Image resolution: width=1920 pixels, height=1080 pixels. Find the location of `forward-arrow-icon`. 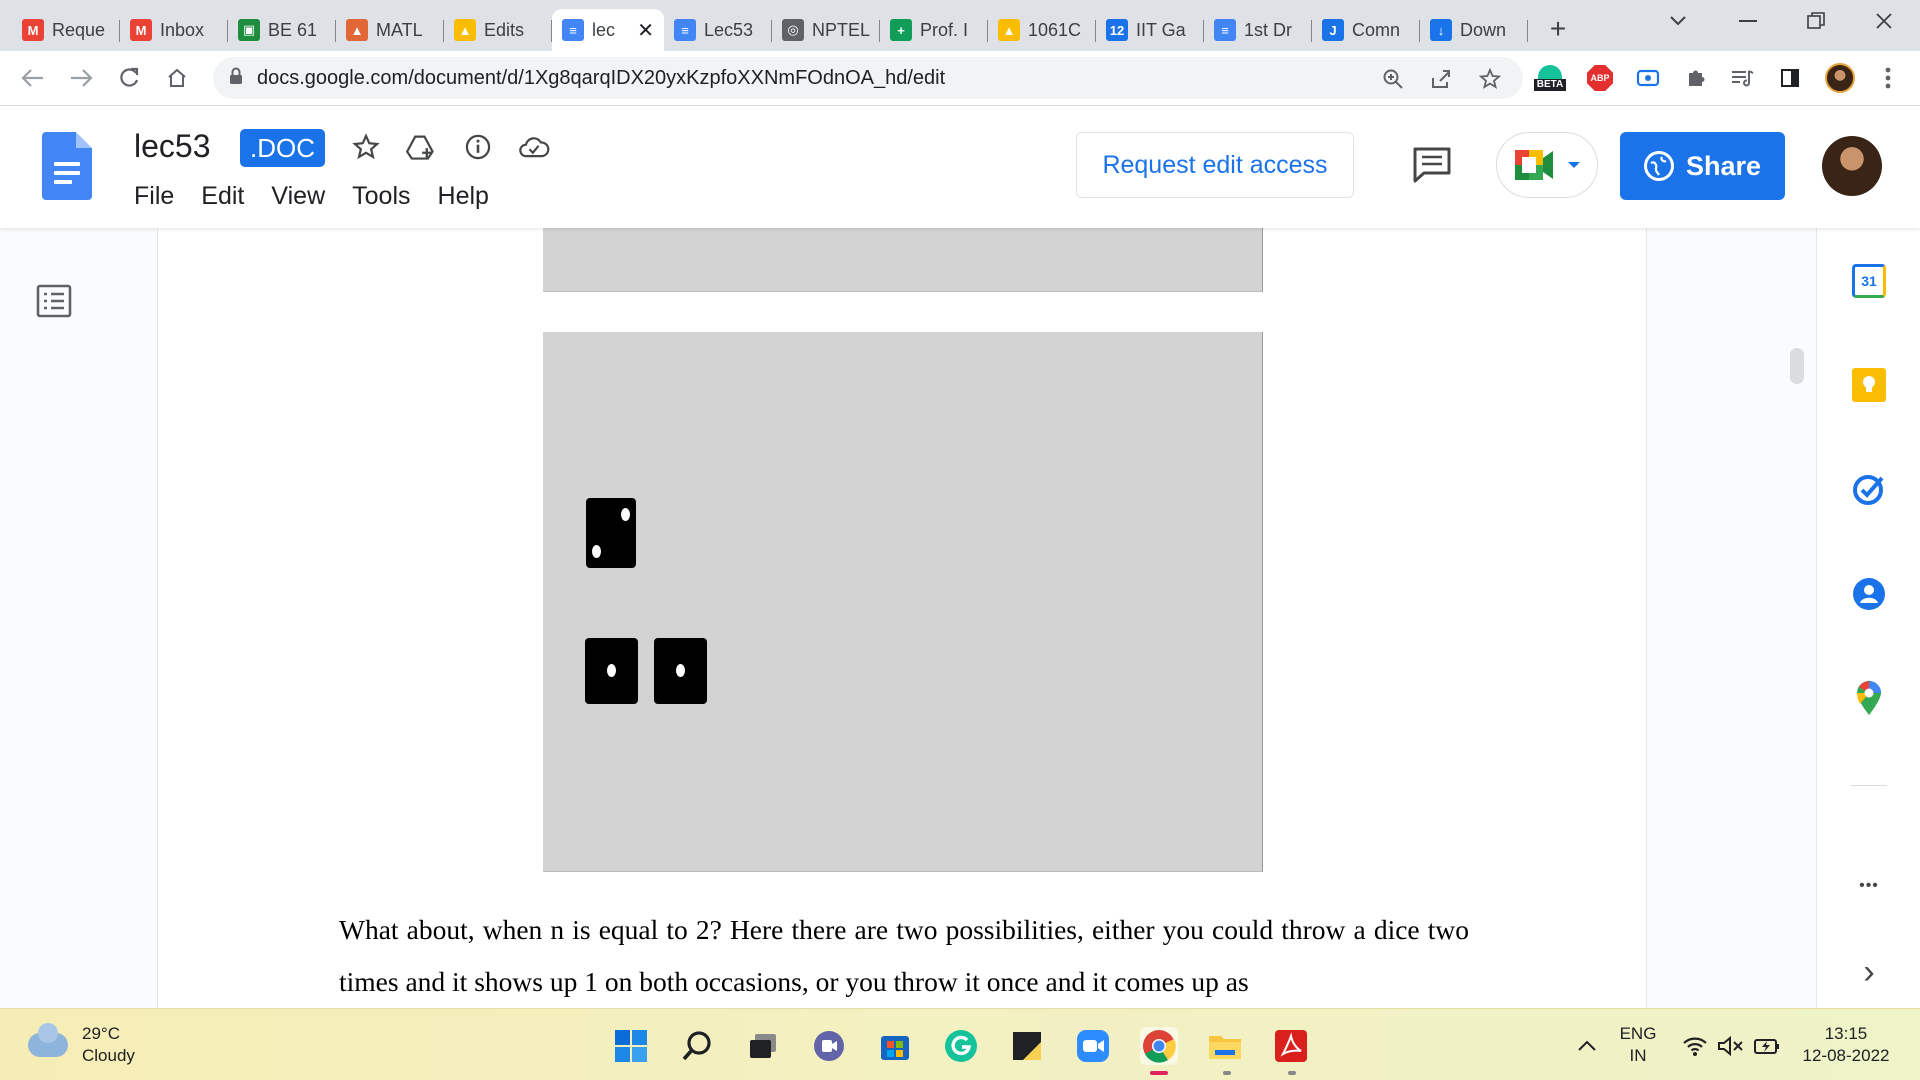

forward-arrow-icon is located at coordinates (81, 78).